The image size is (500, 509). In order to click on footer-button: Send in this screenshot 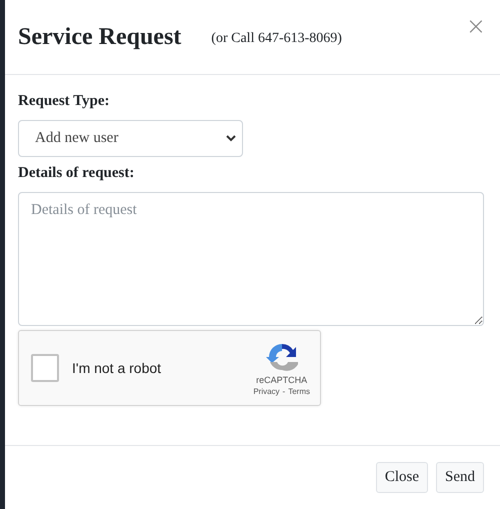, I will do `click(460, 477)`.